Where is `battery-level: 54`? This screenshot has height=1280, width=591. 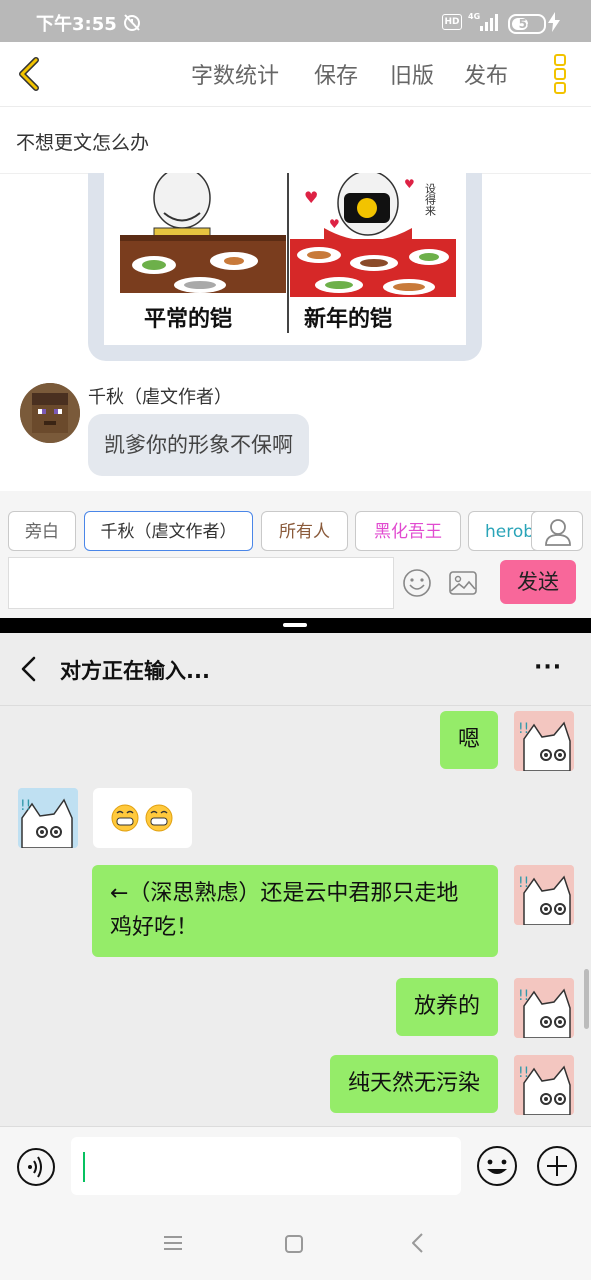
battery-level: 54 is located at coordinates (527, 24).